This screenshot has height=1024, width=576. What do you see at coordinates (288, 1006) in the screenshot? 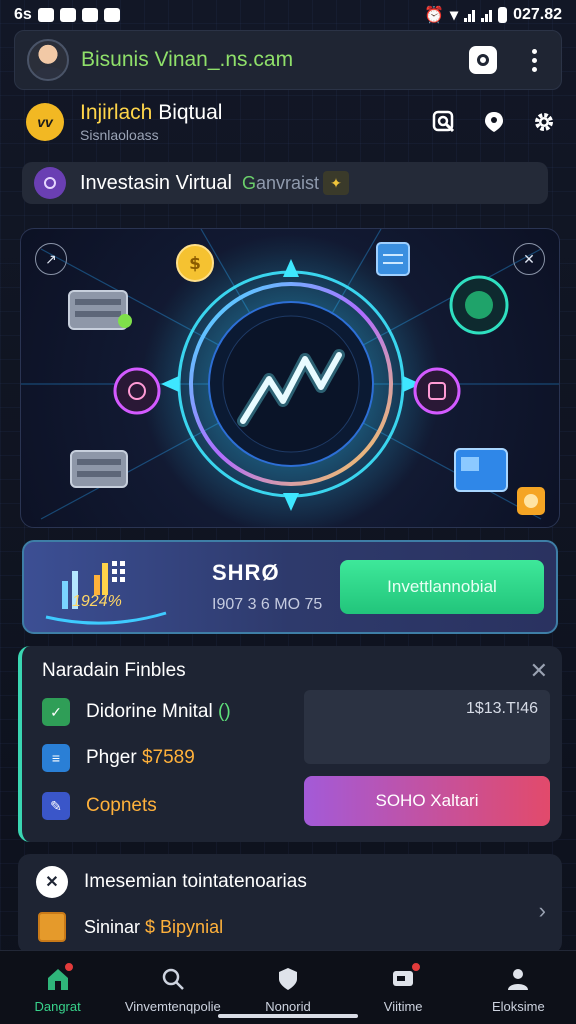
I see `tab-label: Nonorid` at bounding box center [288, 1006].